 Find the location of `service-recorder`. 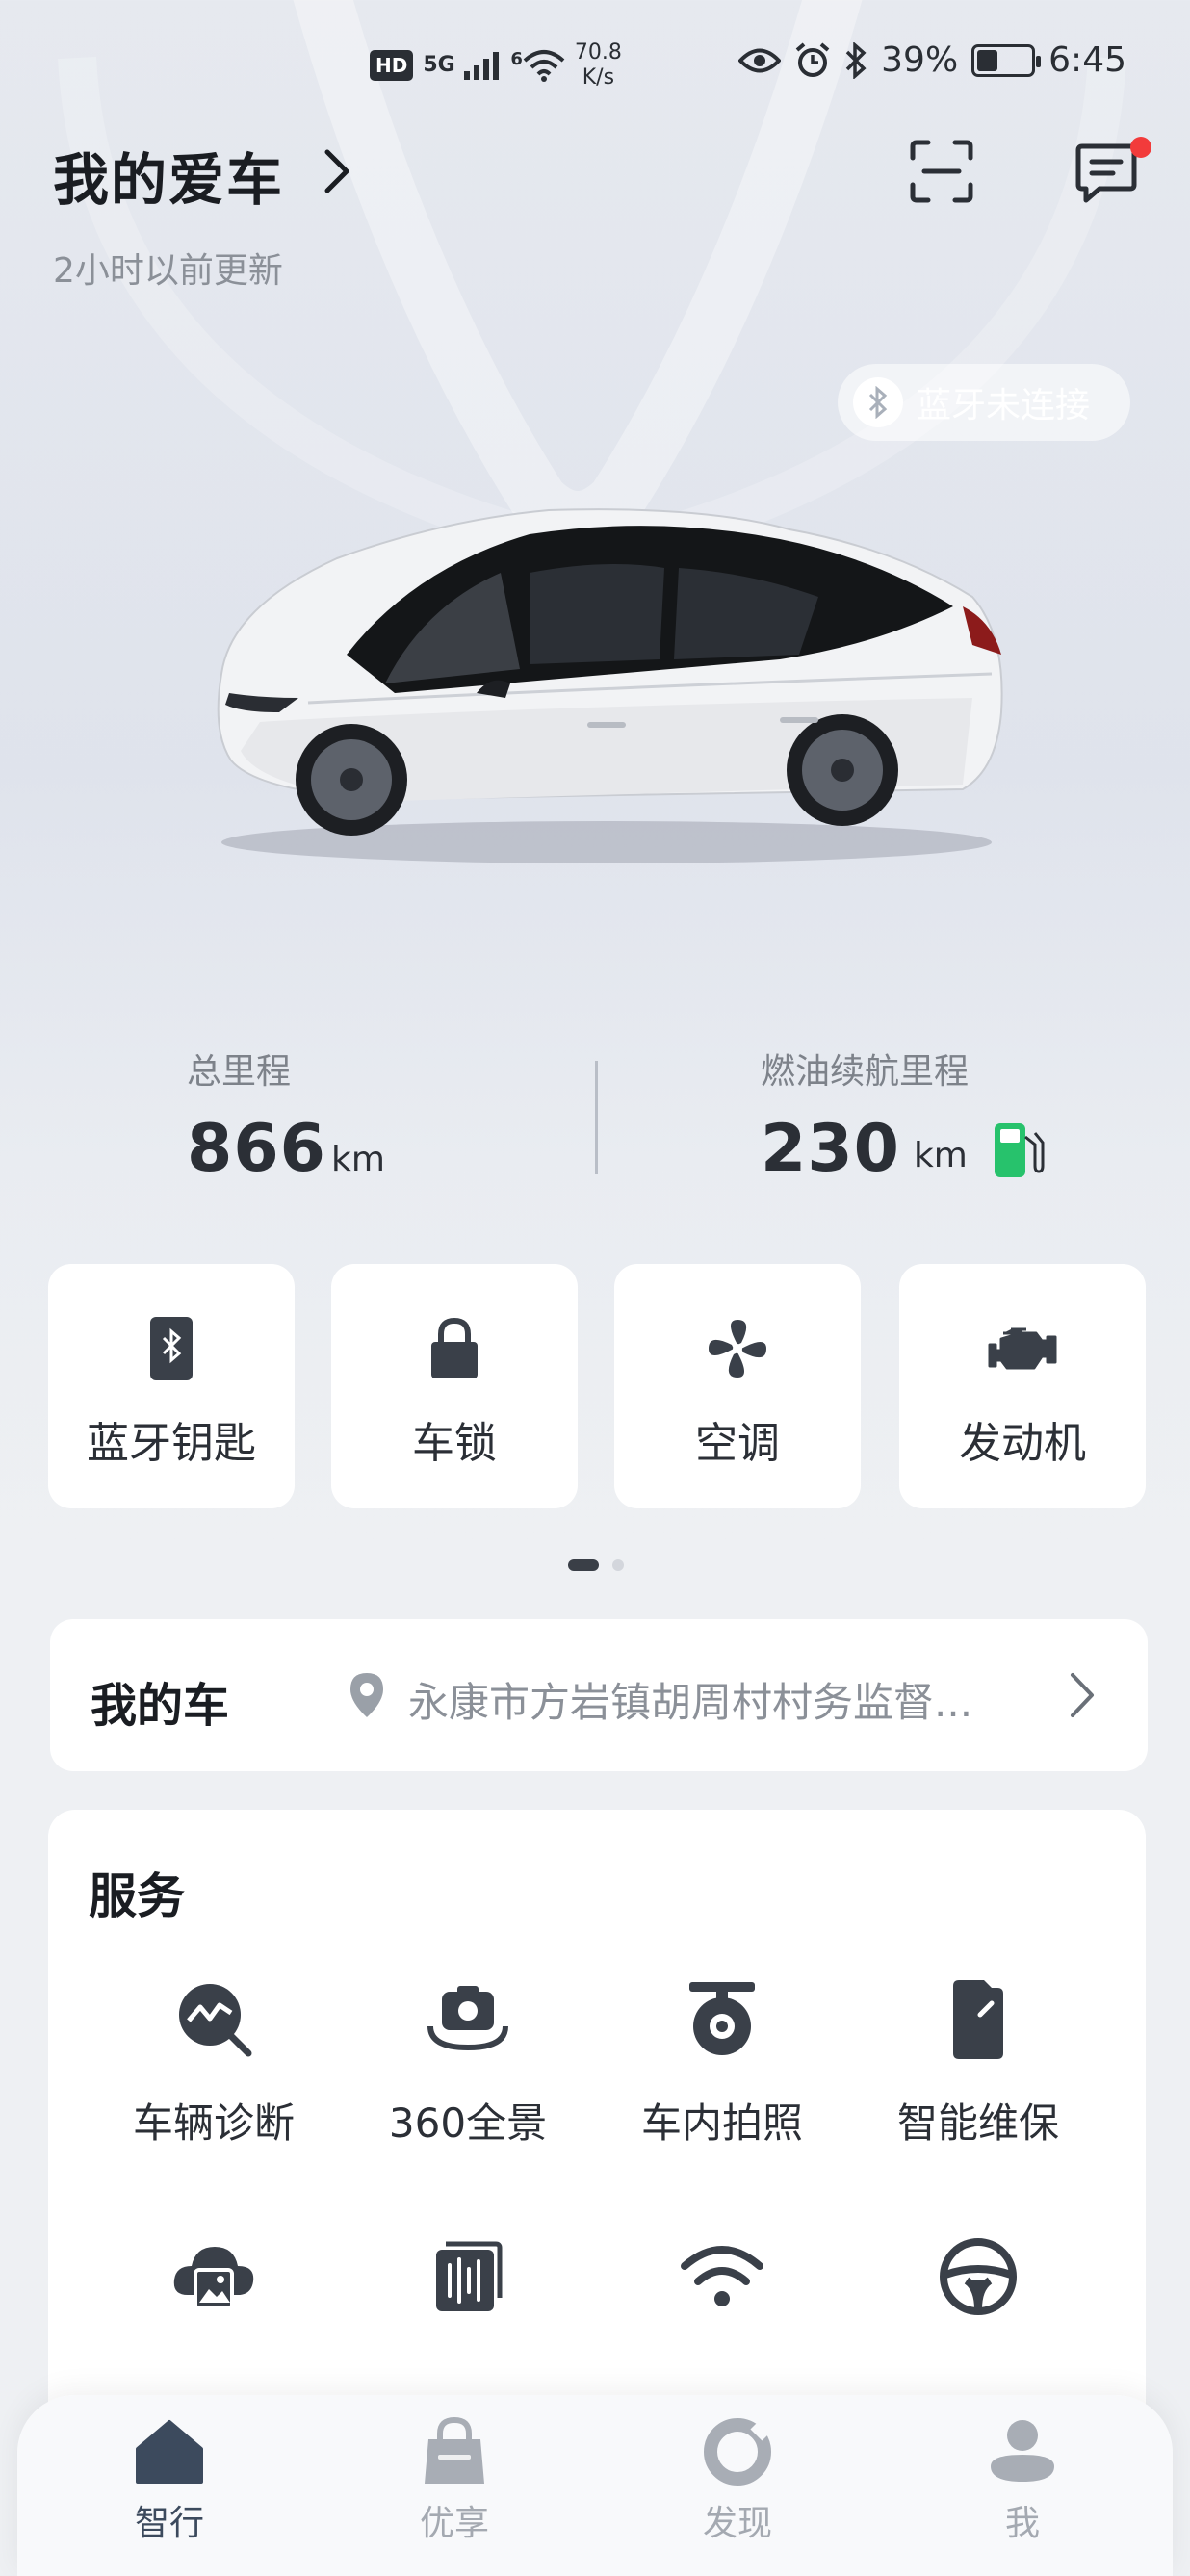

service-recorder is located at coordinates (468, 2277).